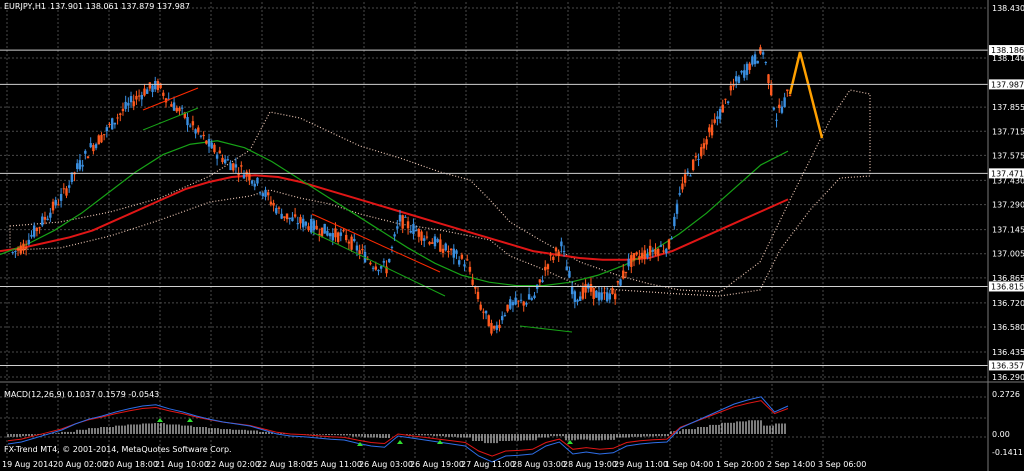 This screenshot has width=1024, height=471. Describe the element at coordinates (641, 464) in the screenshot. I see `time-tick-label: 29 Aug 11:00` at that location.